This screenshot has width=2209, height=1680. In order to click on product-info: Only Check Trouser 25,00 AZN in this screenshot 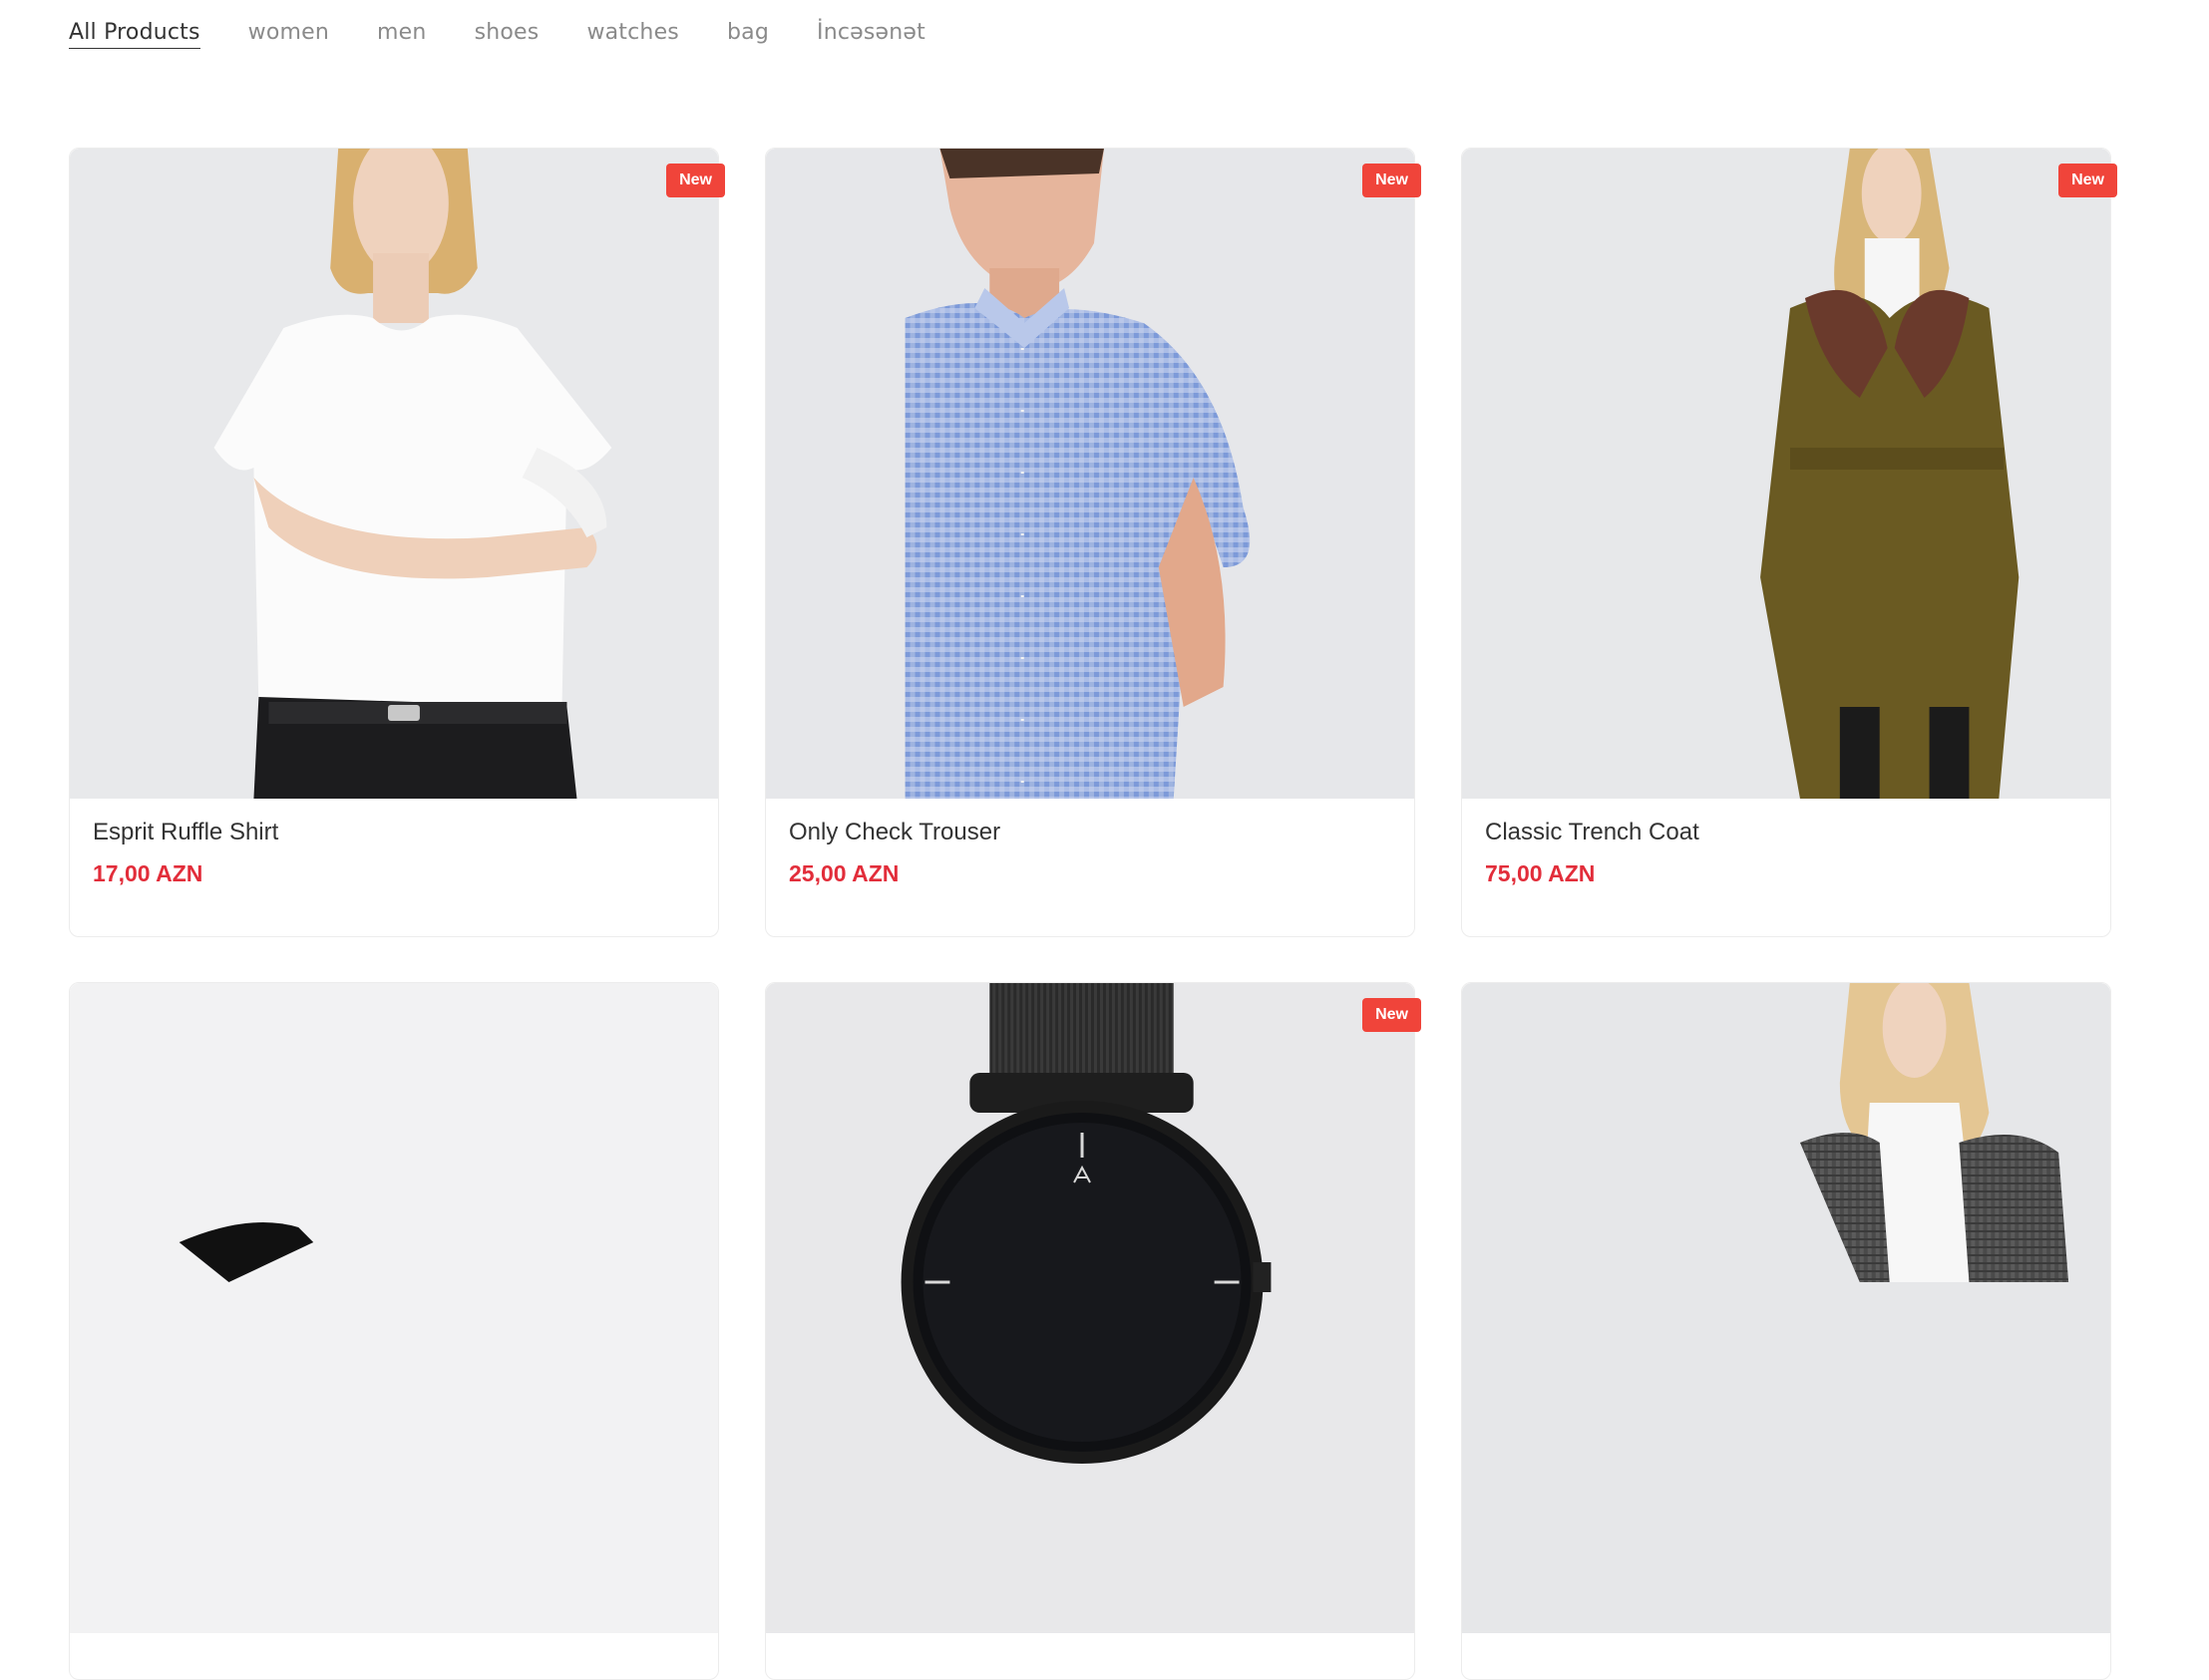, I will do `click(1090, 843)`.